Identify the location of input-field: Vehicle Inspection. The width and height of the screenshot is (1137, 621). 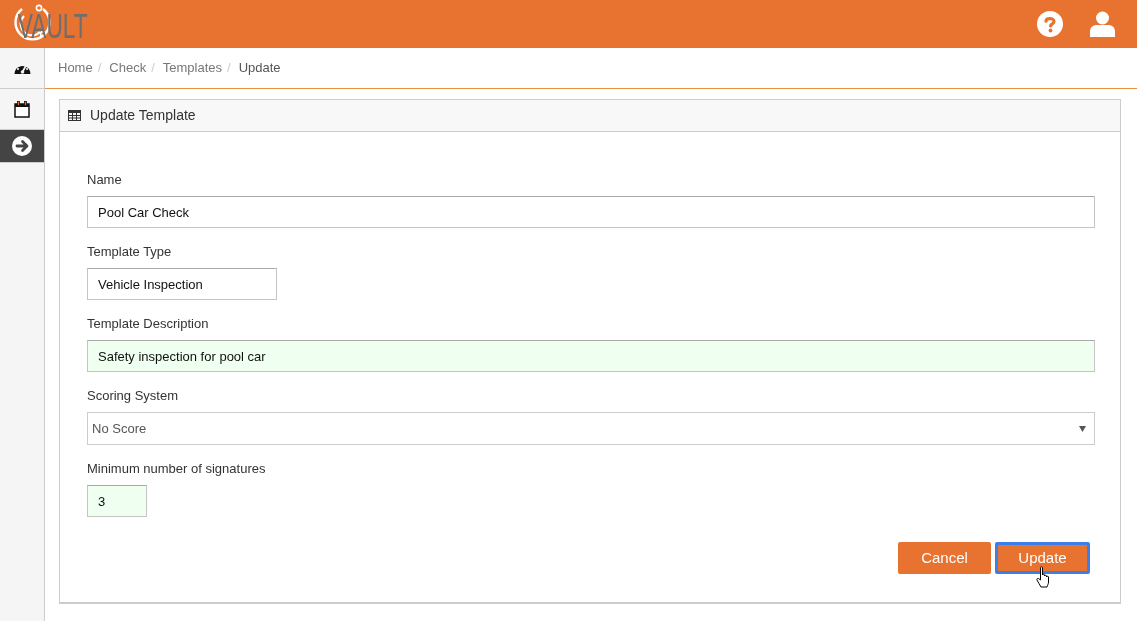
(182, 284).